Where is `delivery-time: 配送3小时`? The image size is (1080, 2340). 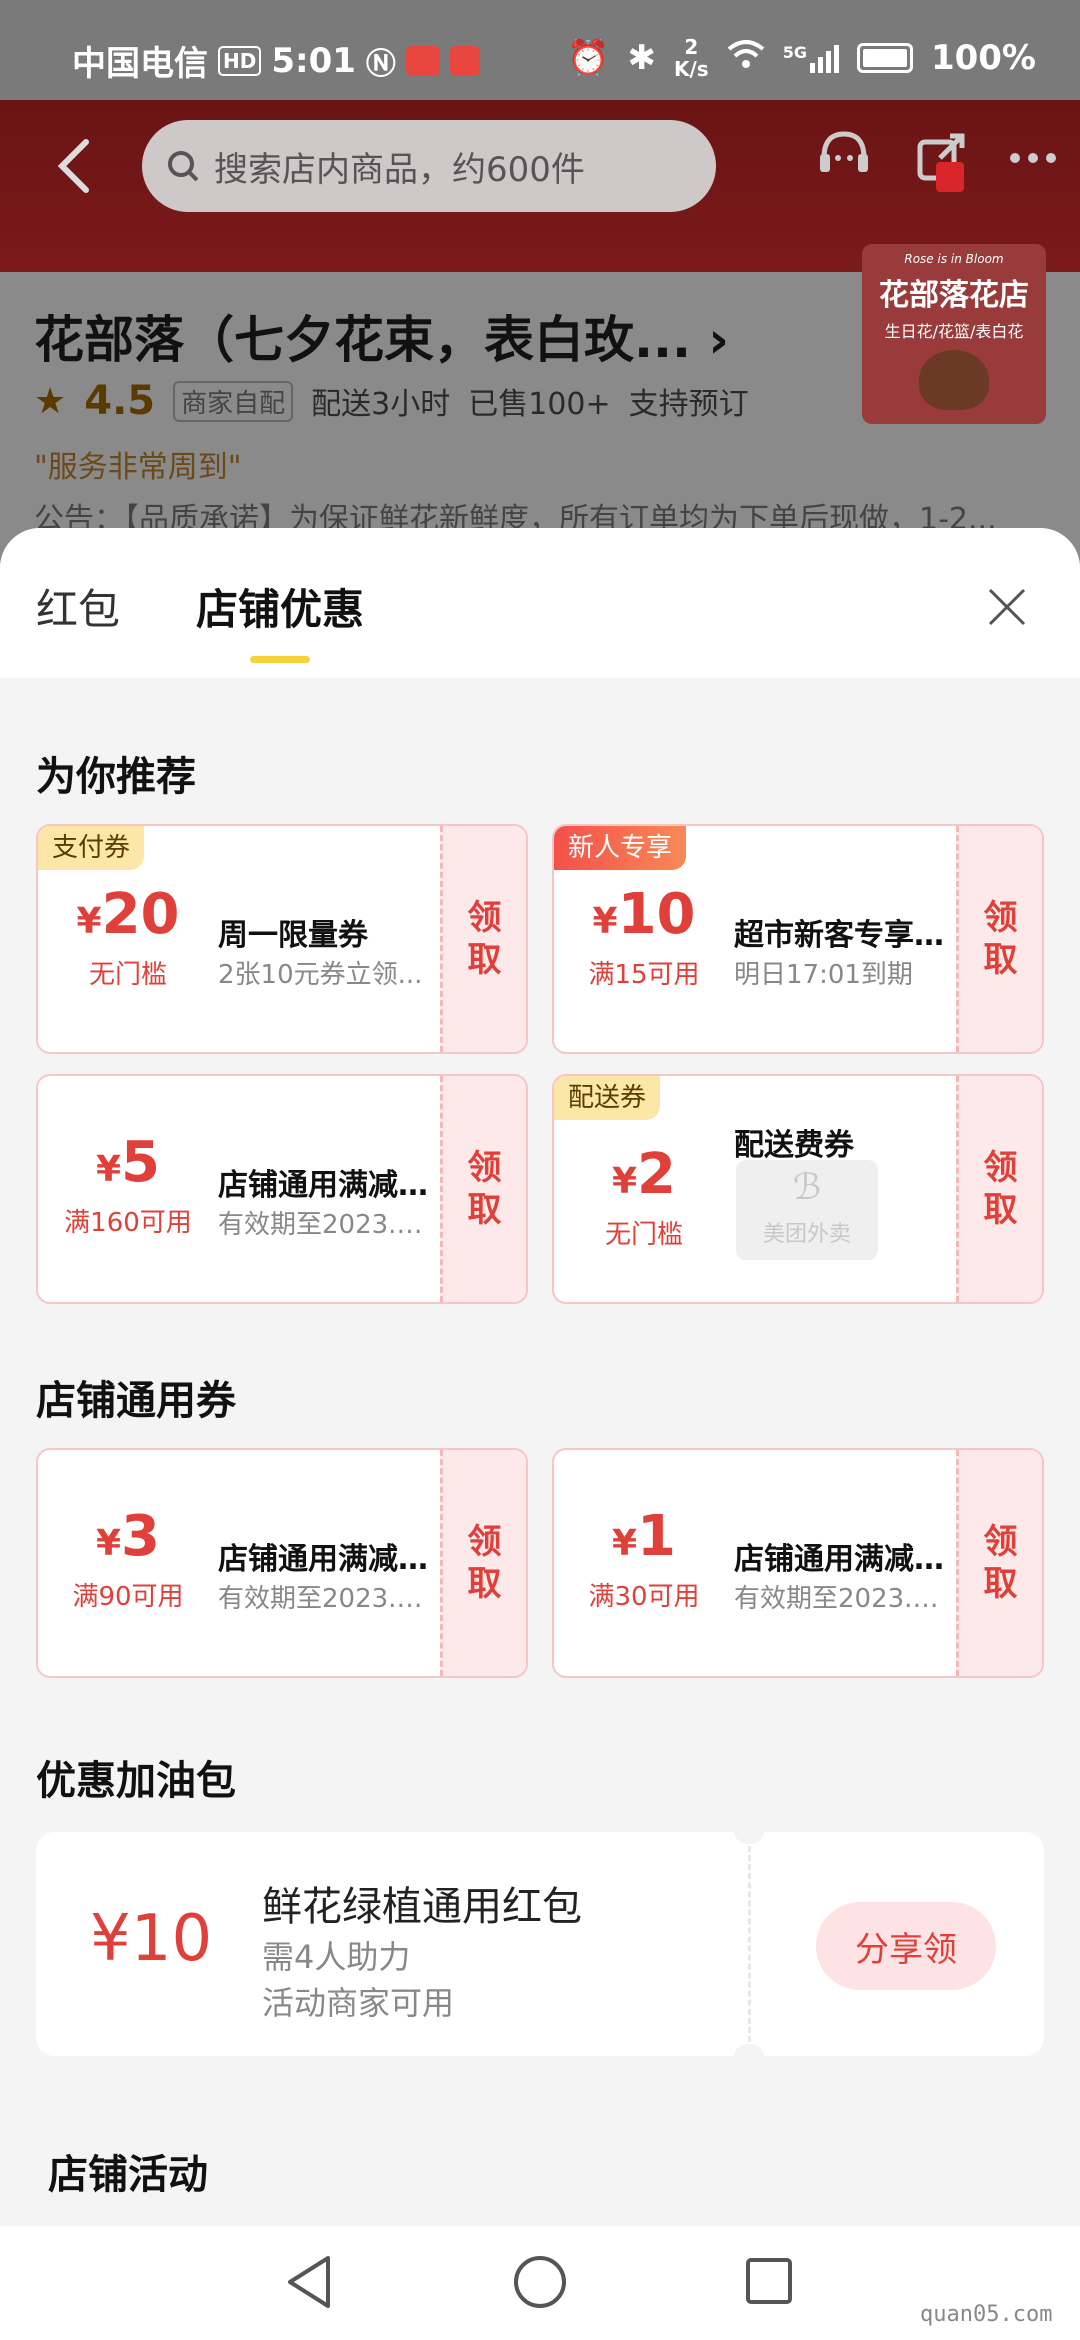 delivery-time: 配送3小时 is located at coordinates (381, 404).